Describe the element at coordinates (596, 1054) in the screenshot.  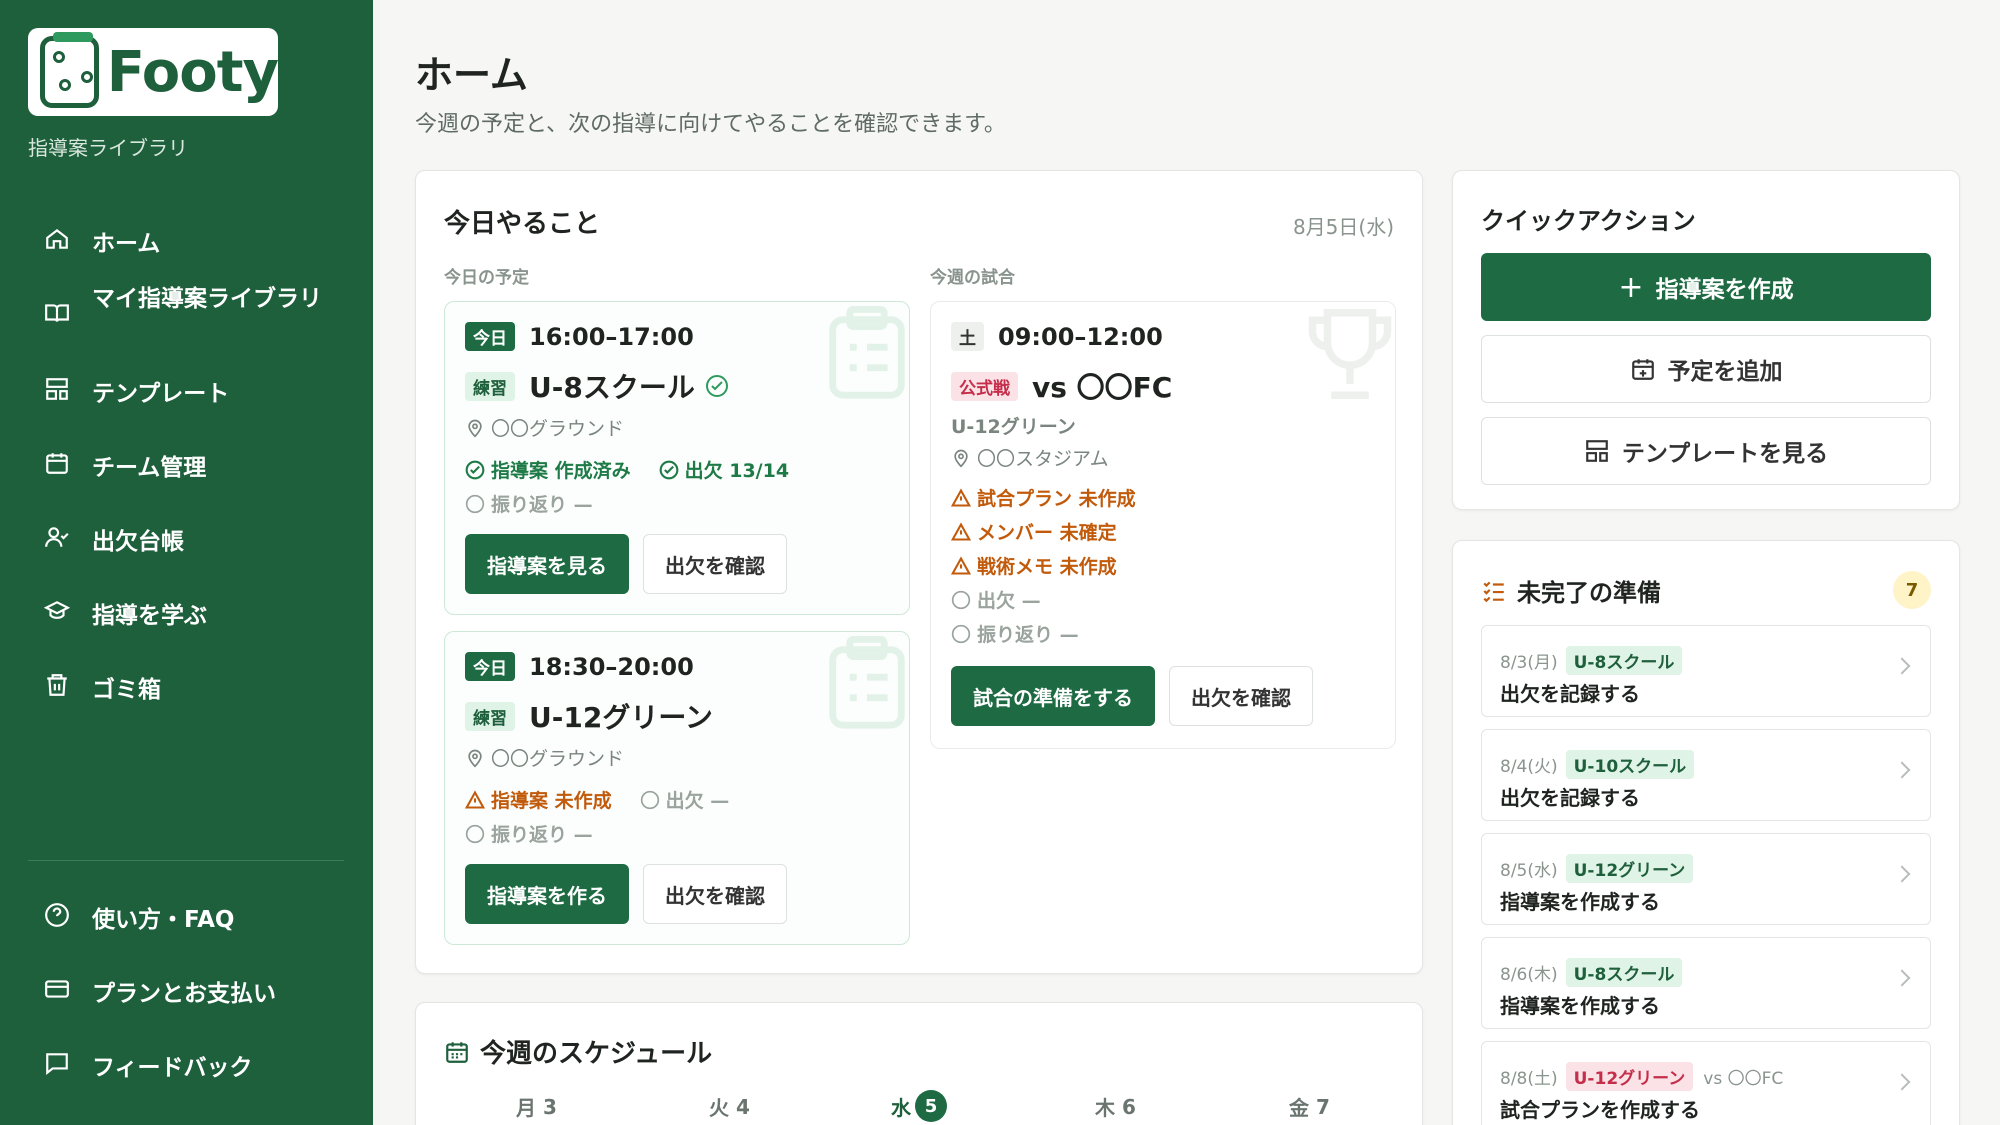
I see `week-title: 今週のスケジュール` at that location.